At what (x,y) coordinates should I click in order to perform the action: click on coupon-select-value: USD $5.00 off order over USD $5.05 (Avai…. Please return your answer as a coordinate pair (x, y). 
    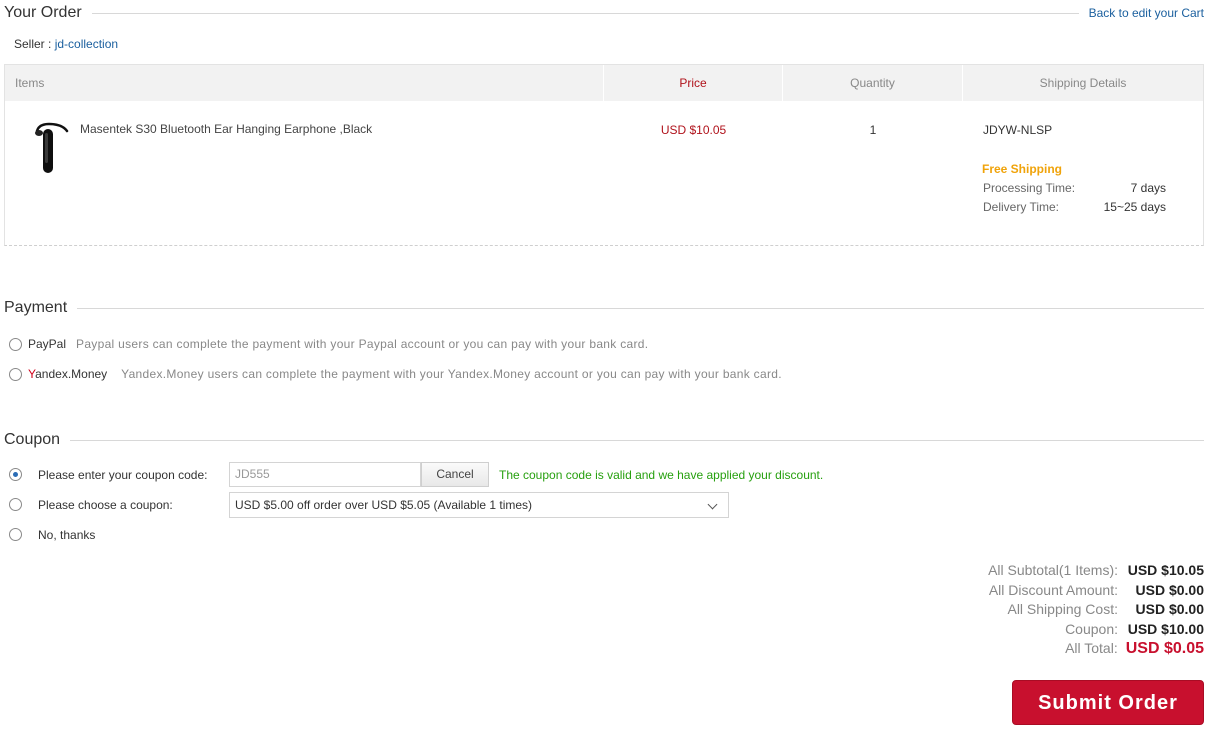
    Looking at the image, I should click on (384, 505).